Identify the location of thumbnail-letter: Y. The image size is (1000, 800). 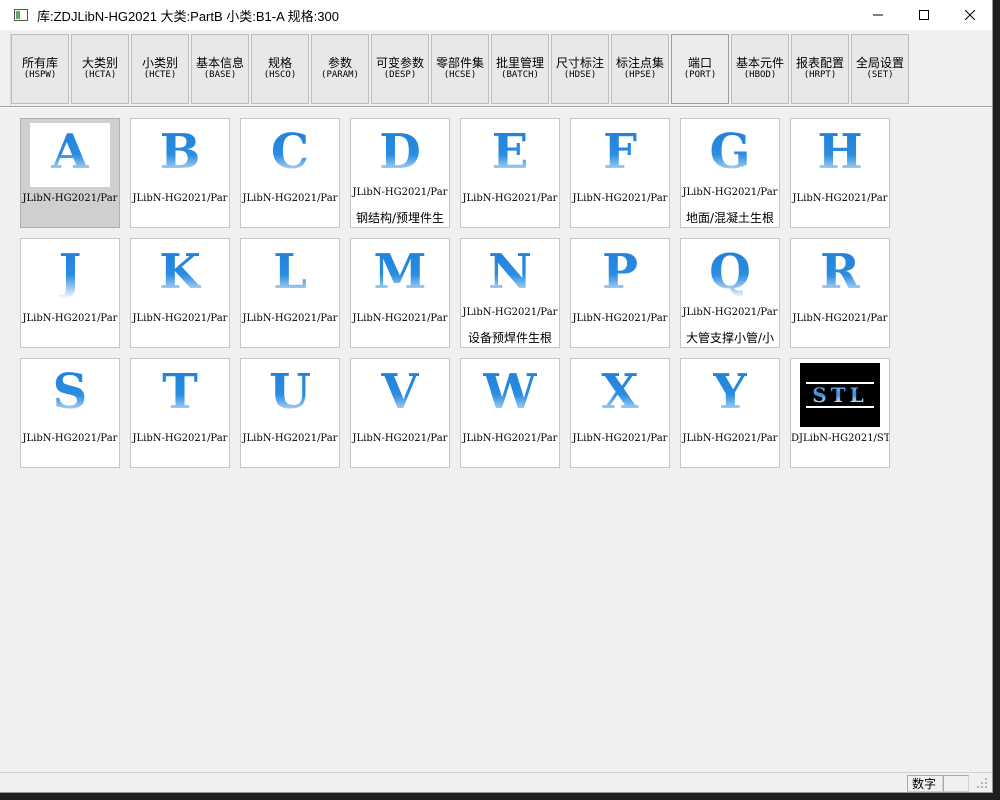
(730, 392).